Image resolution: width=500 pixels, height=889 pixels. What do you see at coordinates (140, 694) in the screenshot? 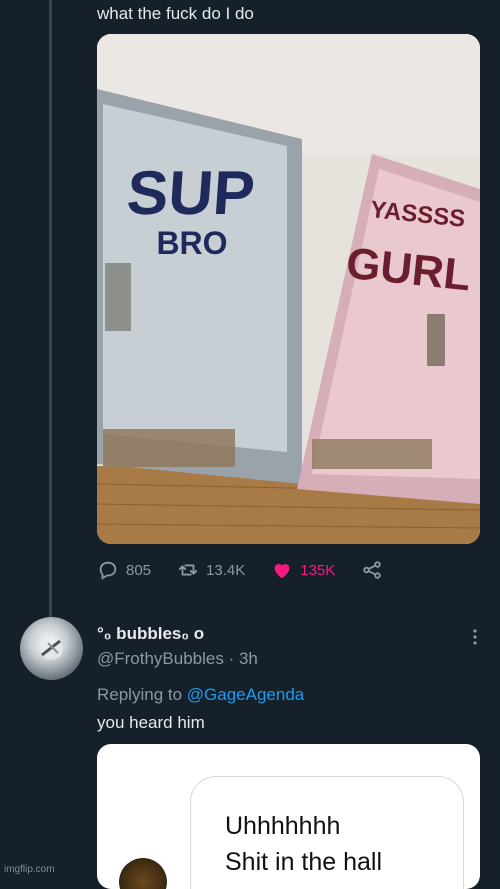
I see `replying-to-prefix: Replying to` at bounding box center [140, 694].